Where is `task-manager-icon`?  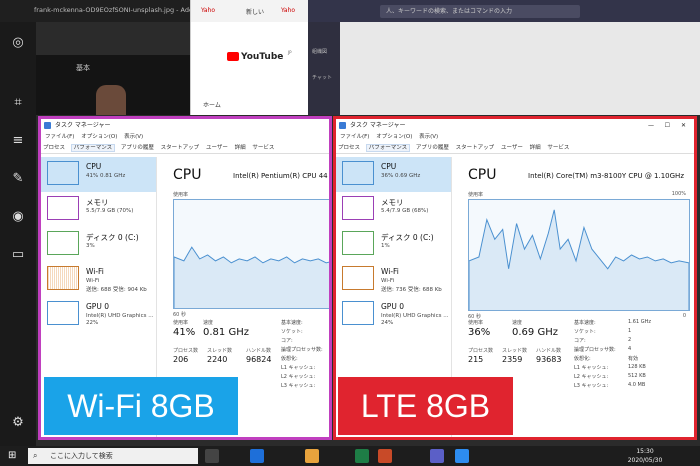 task-manager-icon is located at coordinates (342, 125).